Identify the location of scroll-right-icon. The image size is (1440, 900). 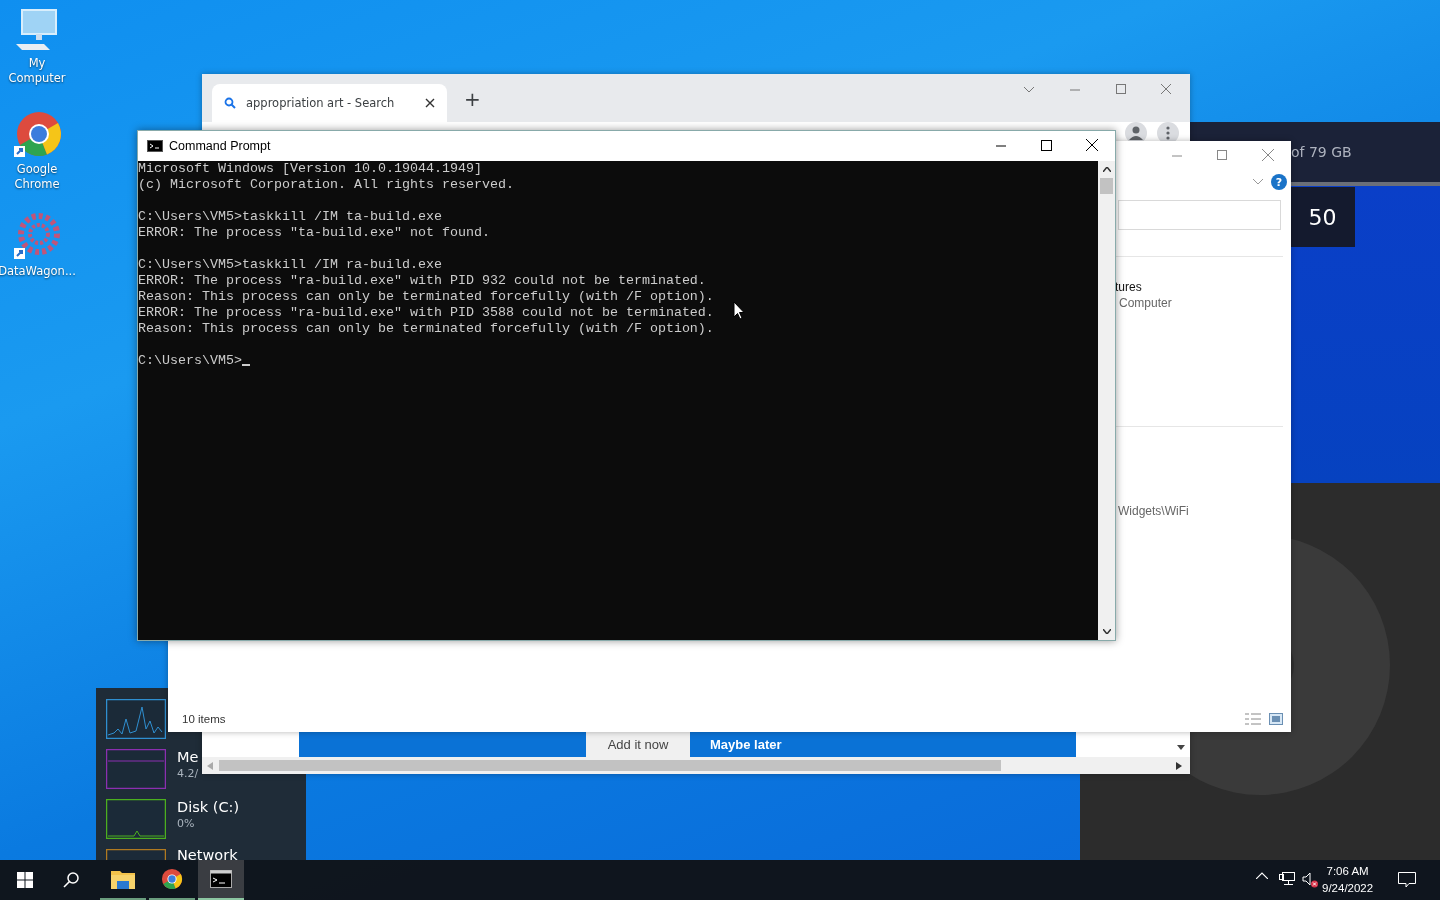
(1179, 765).